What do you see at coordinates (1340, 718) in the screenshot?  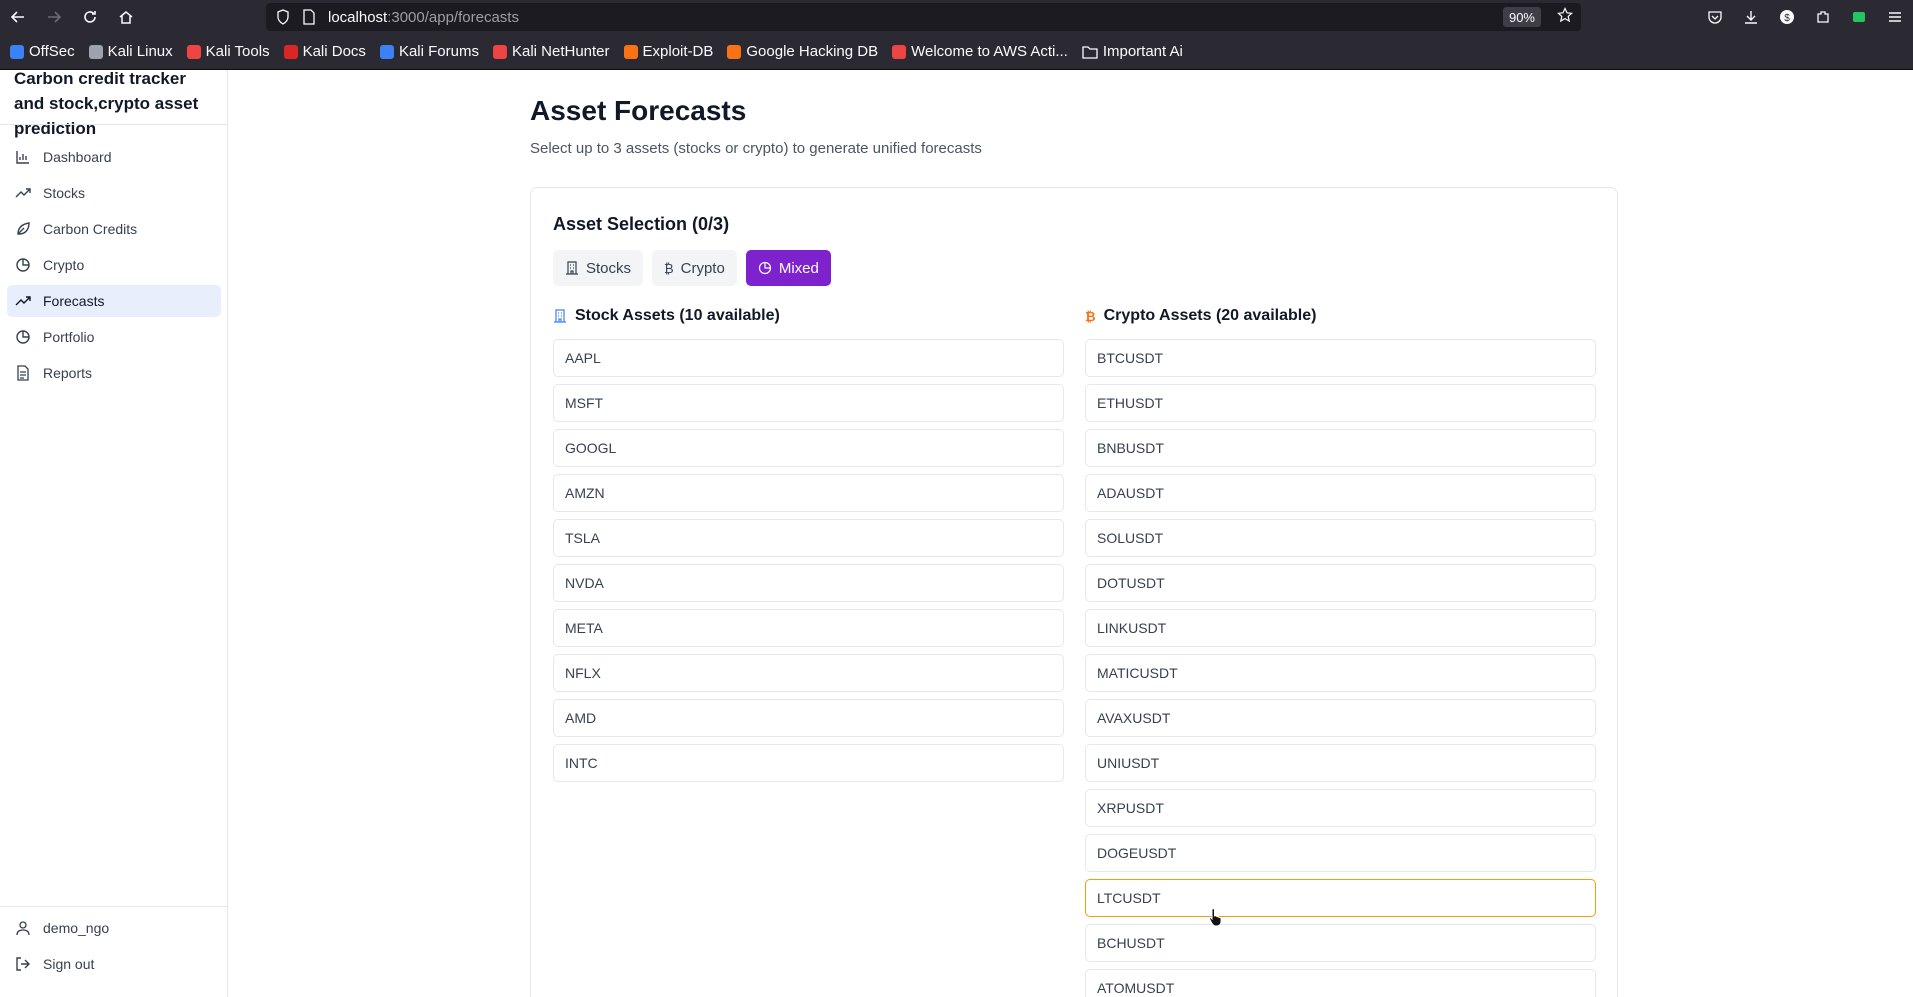 I see `crypto-asset-avaxusdt: AVAXUSDT` at bounding box center [1340, 718].